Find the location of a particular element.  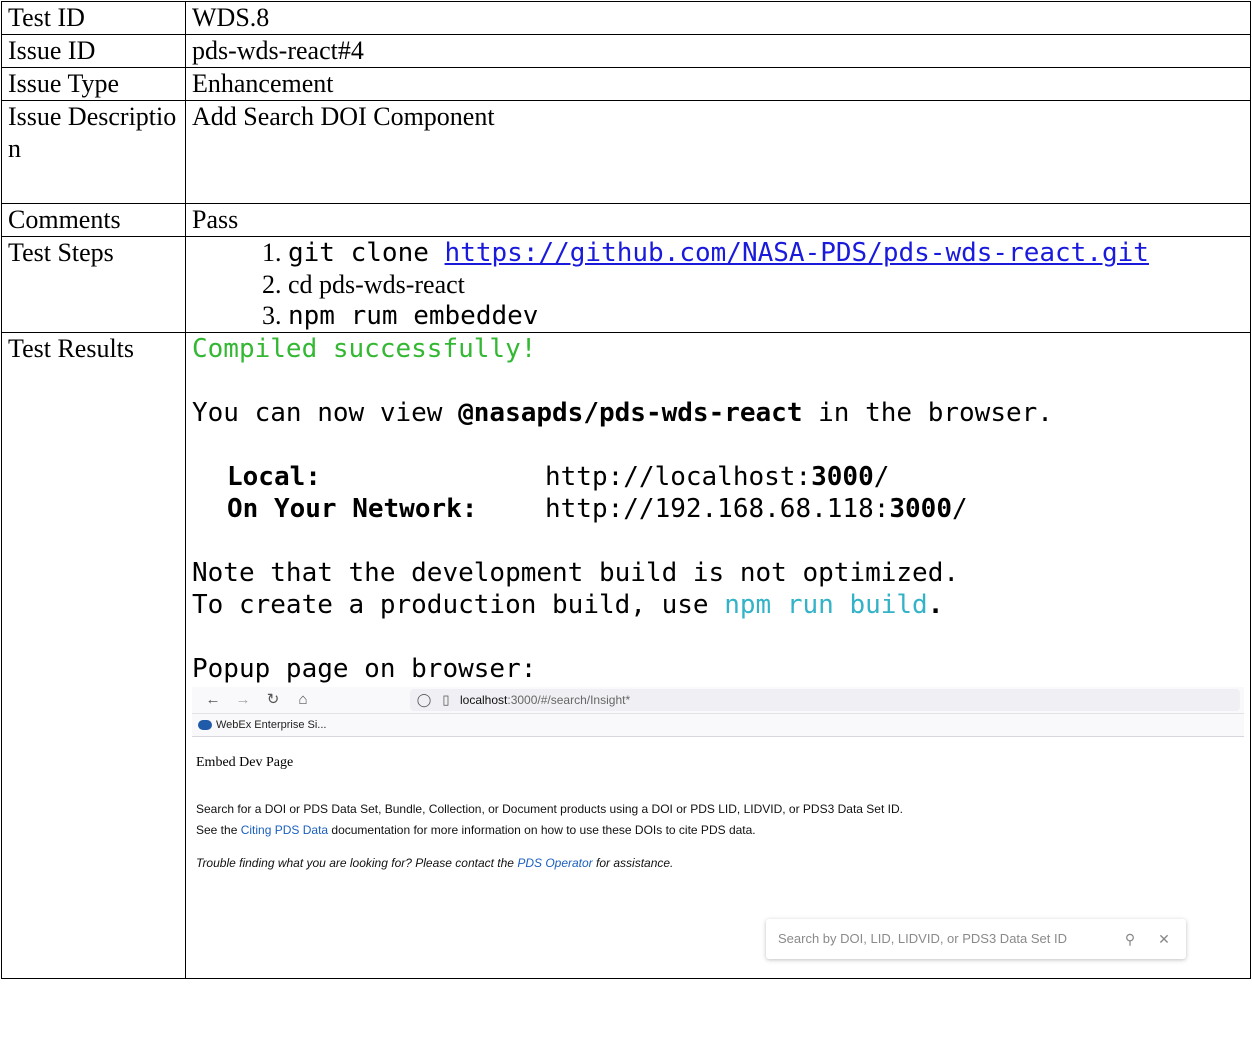

network-port: 3000 is located at coordinates (920, 509).